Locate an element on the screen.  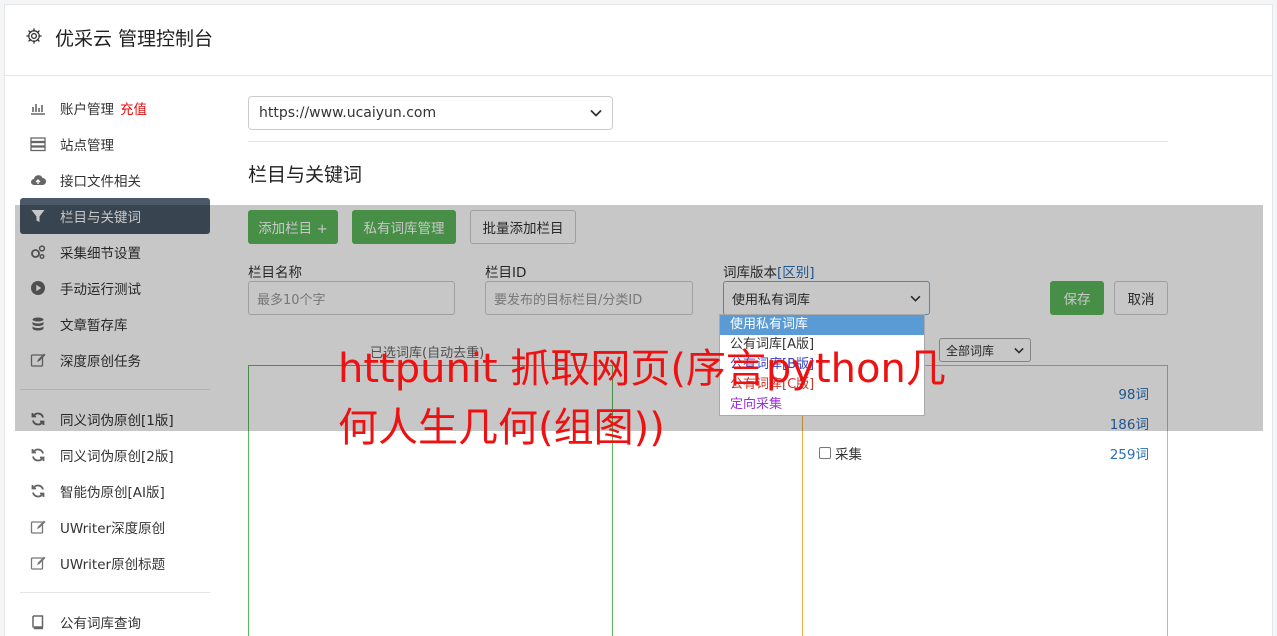
sidebar-item-public-lib-query: 公有词库查询 is located at coordinates (115, 620).